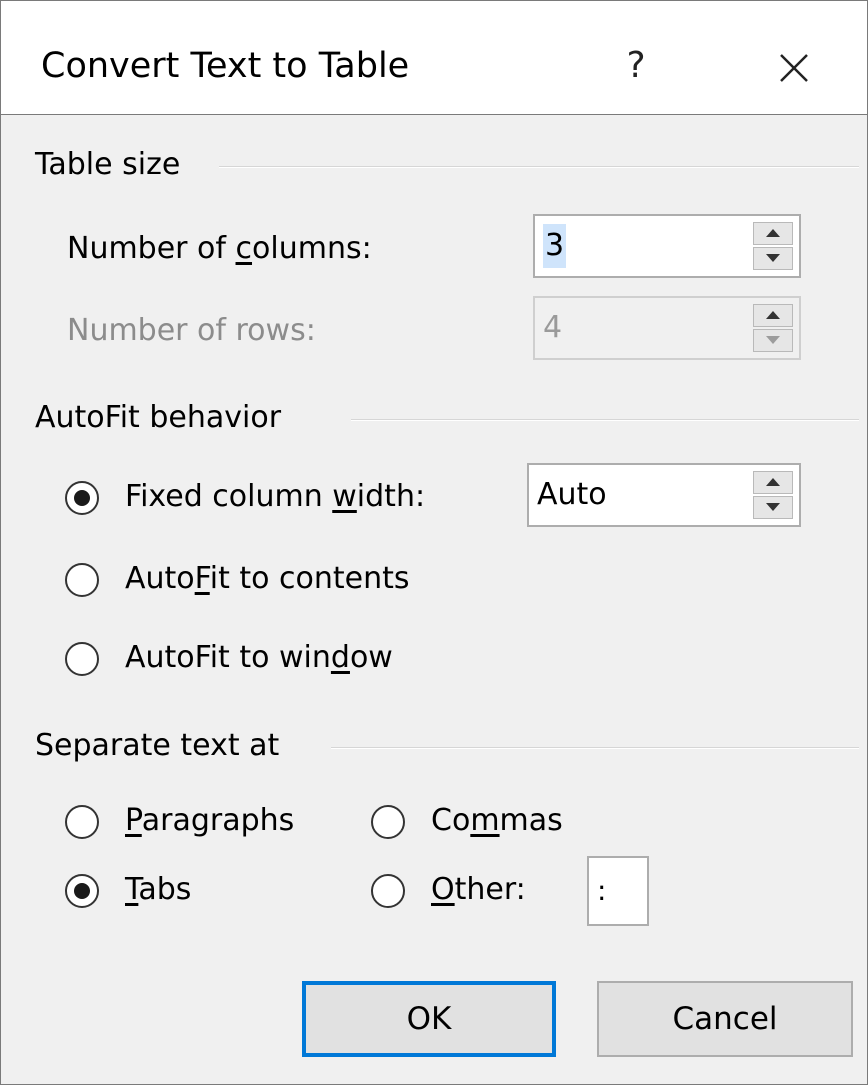  Describe the element at coordinates (275, 497) in the screenshot. I see `fixed-column-width-label: Fixed column width:` at that location.